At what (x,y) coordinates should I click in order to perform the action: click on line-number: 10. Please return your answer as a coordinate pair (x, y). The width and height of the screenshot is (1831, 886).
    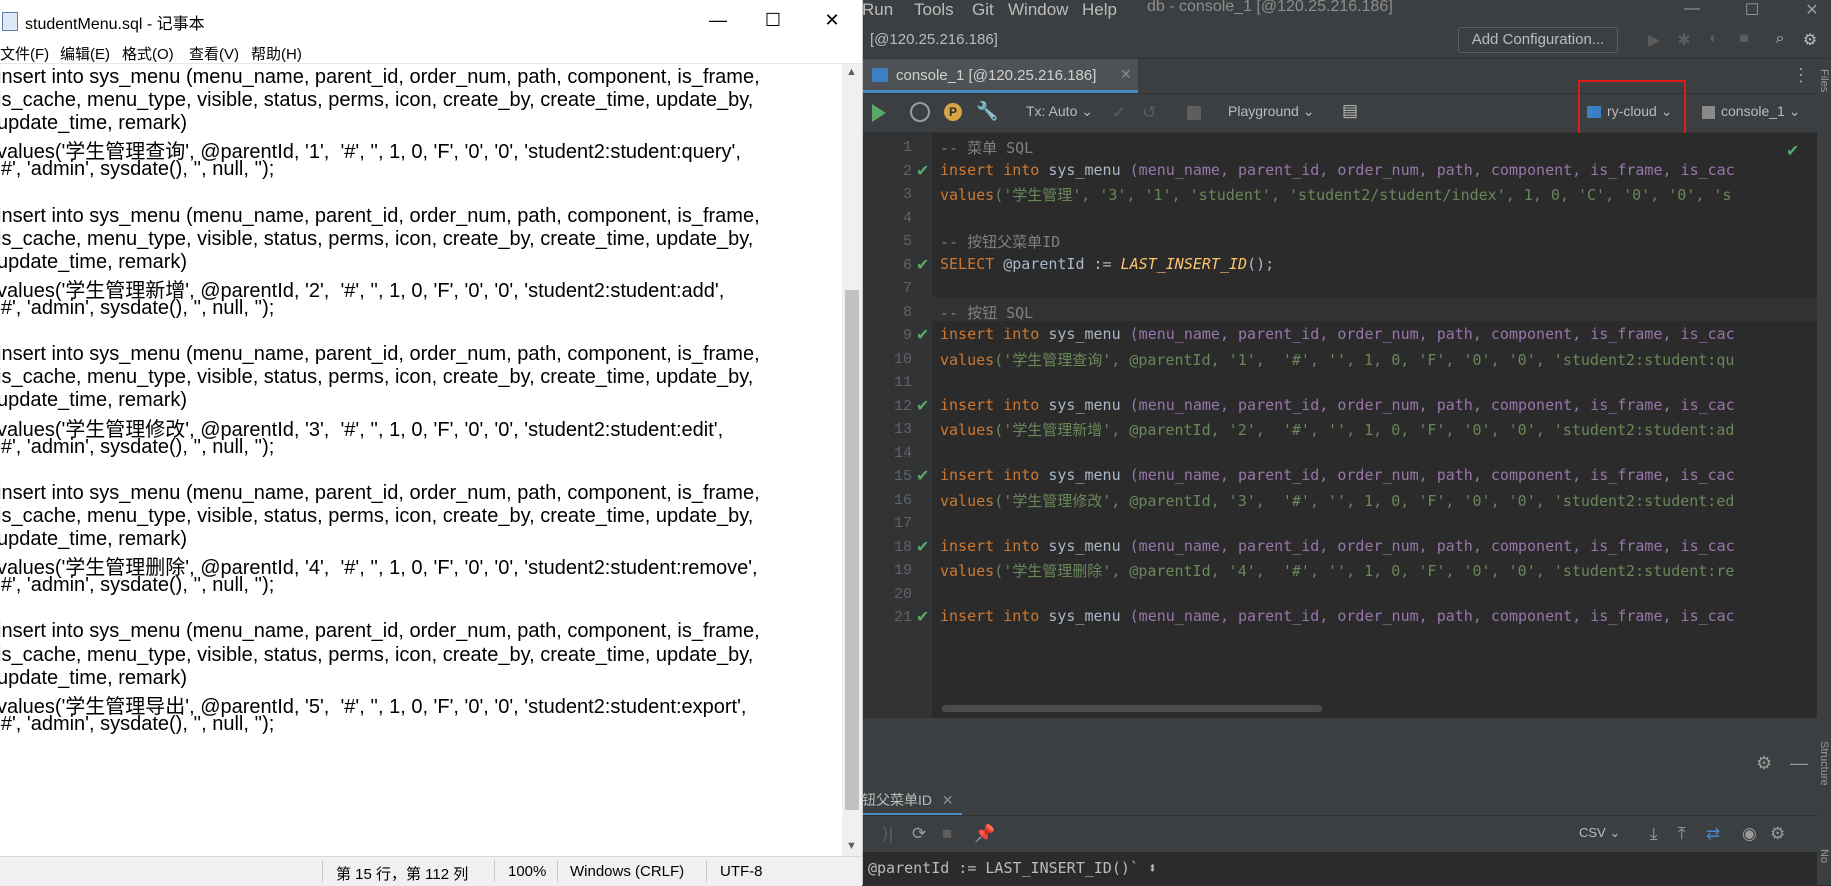
    Looking at the image, I should click on (902, 359).